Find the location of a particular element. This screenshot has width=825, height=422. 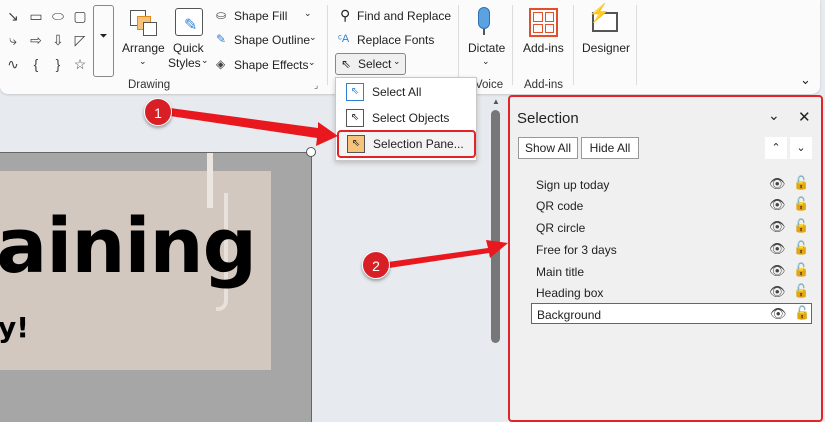

step-1-badge: 1 is located at coordinates (158, 112).